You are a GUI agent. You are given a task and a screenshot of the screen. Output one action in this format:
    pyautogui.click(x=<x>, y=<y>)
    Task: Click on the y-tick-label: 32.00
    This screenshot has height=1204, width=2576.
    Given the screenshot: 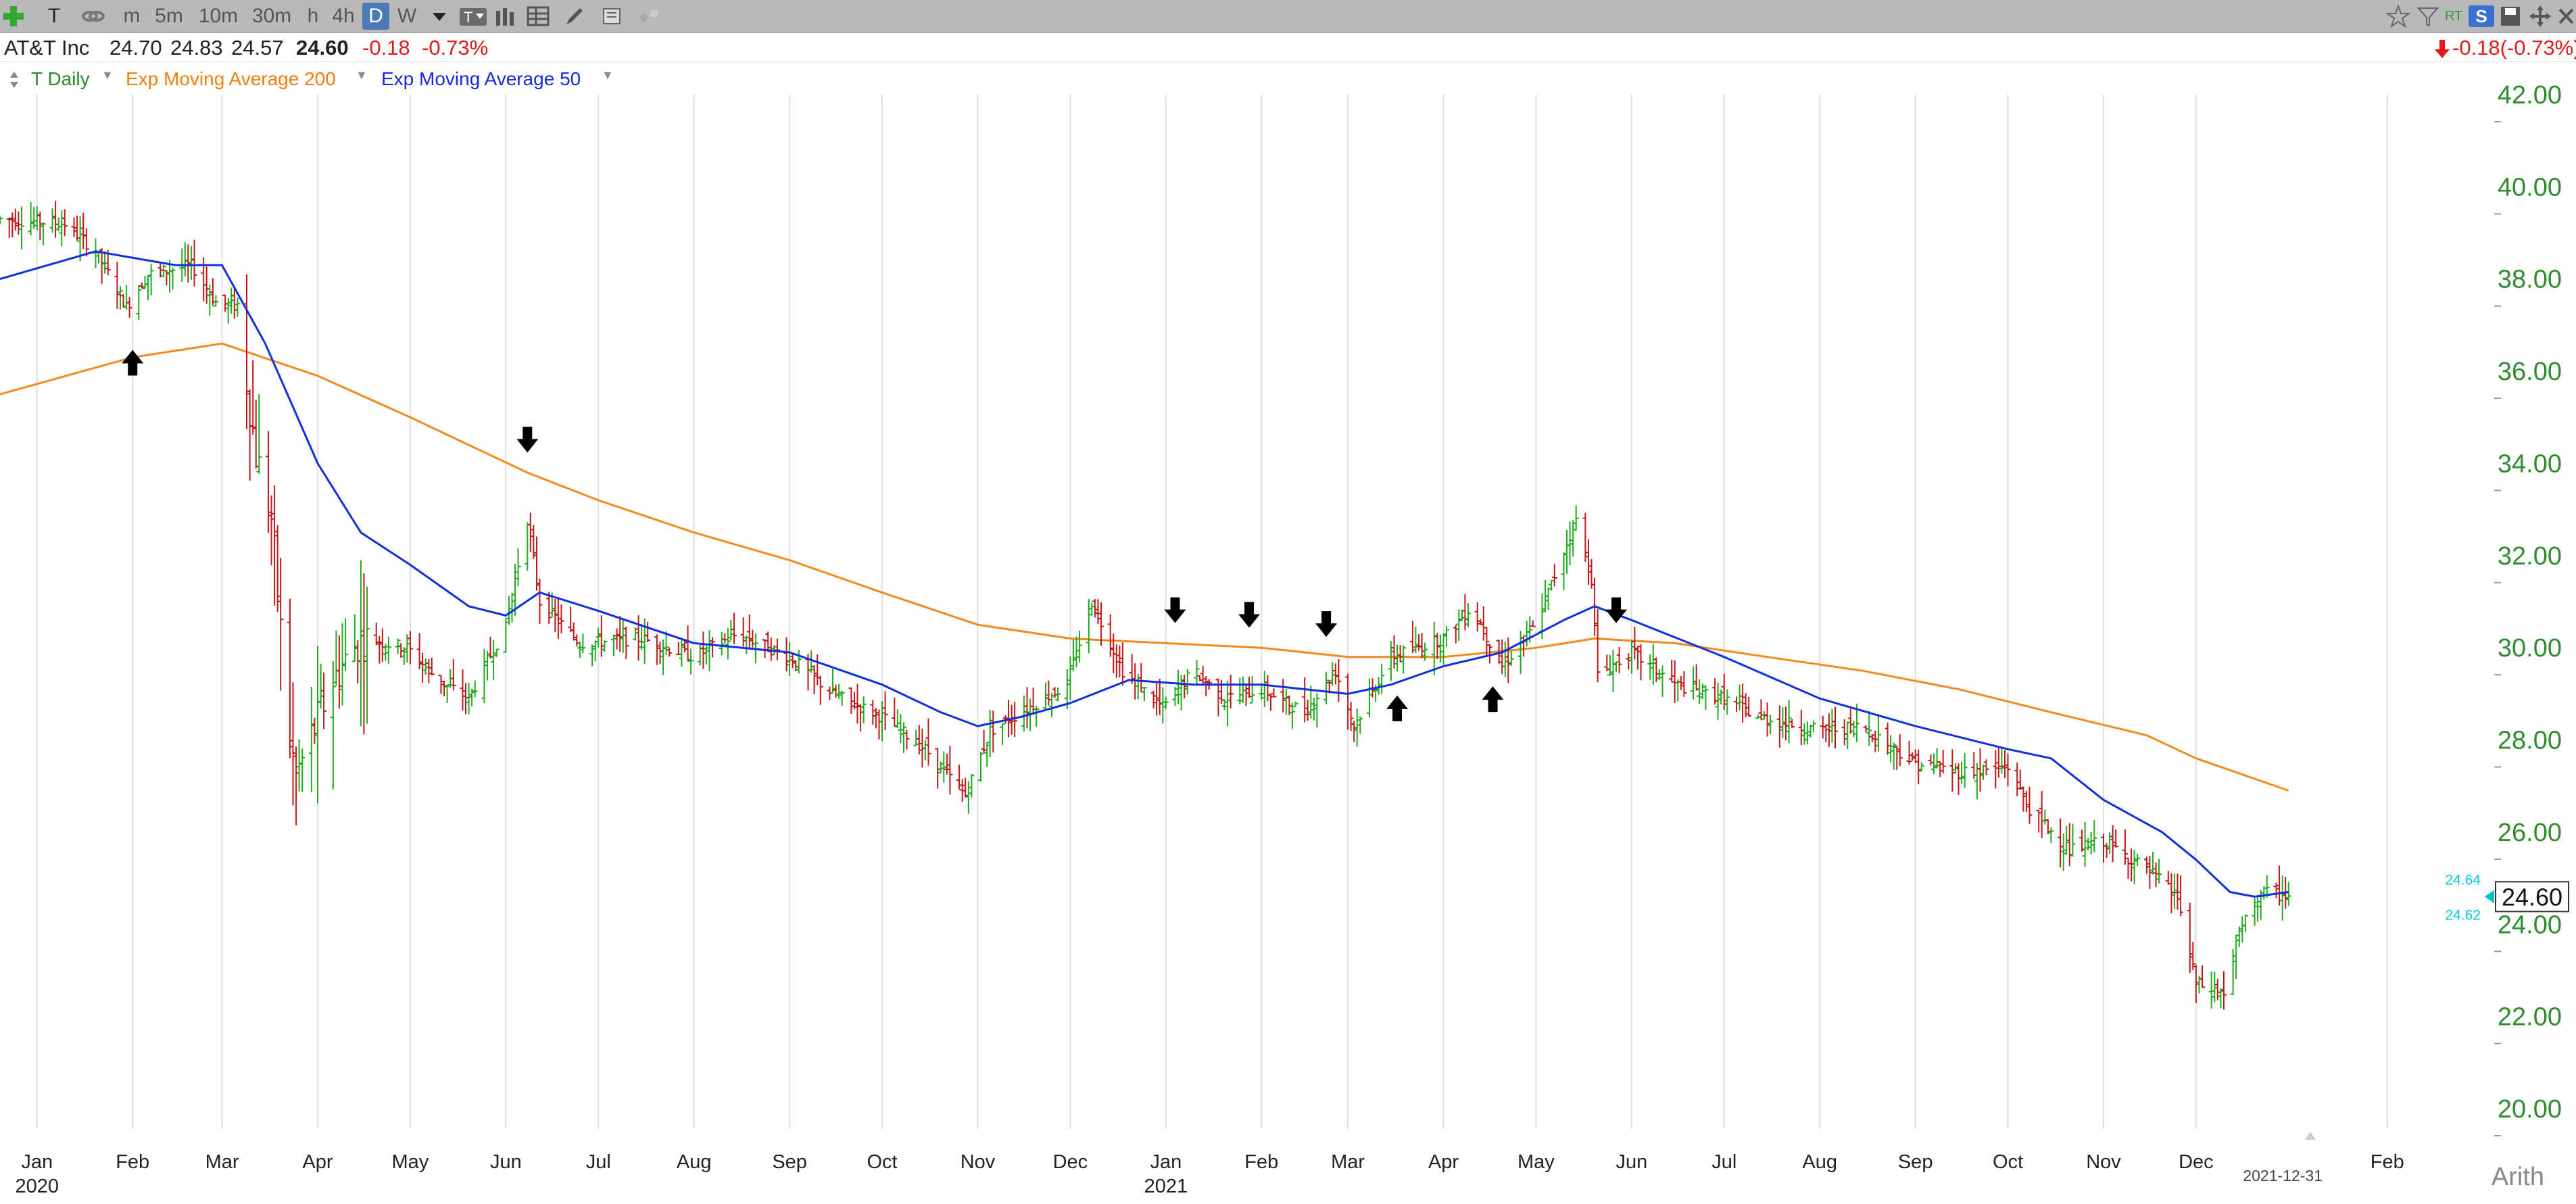 What is the action you would take?
    pyautogui.click(x=2530, y=556)
    